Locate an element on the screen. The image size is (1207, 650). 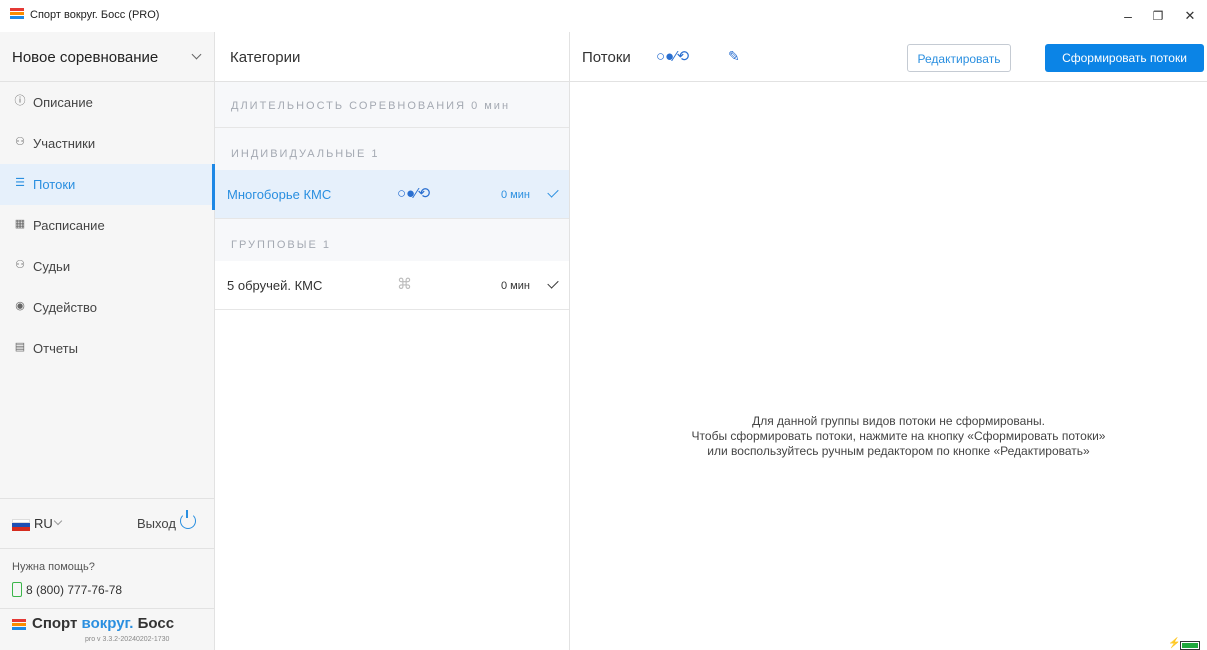
sidebar-item-5: ◉ Судейство is located at coordinates (107, 307).